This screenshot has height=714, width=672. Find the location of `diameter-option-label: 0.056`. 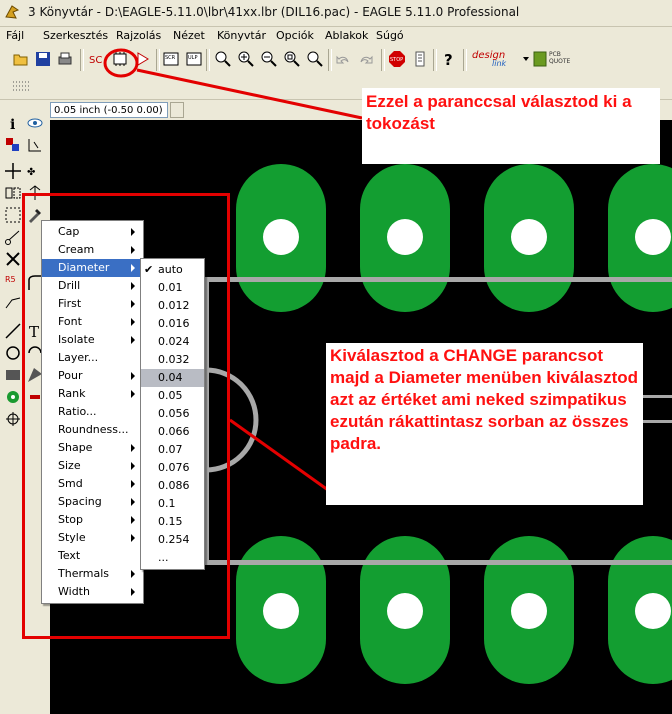

diameter-option-label: 0.056 is located at coordinates (174, 413).